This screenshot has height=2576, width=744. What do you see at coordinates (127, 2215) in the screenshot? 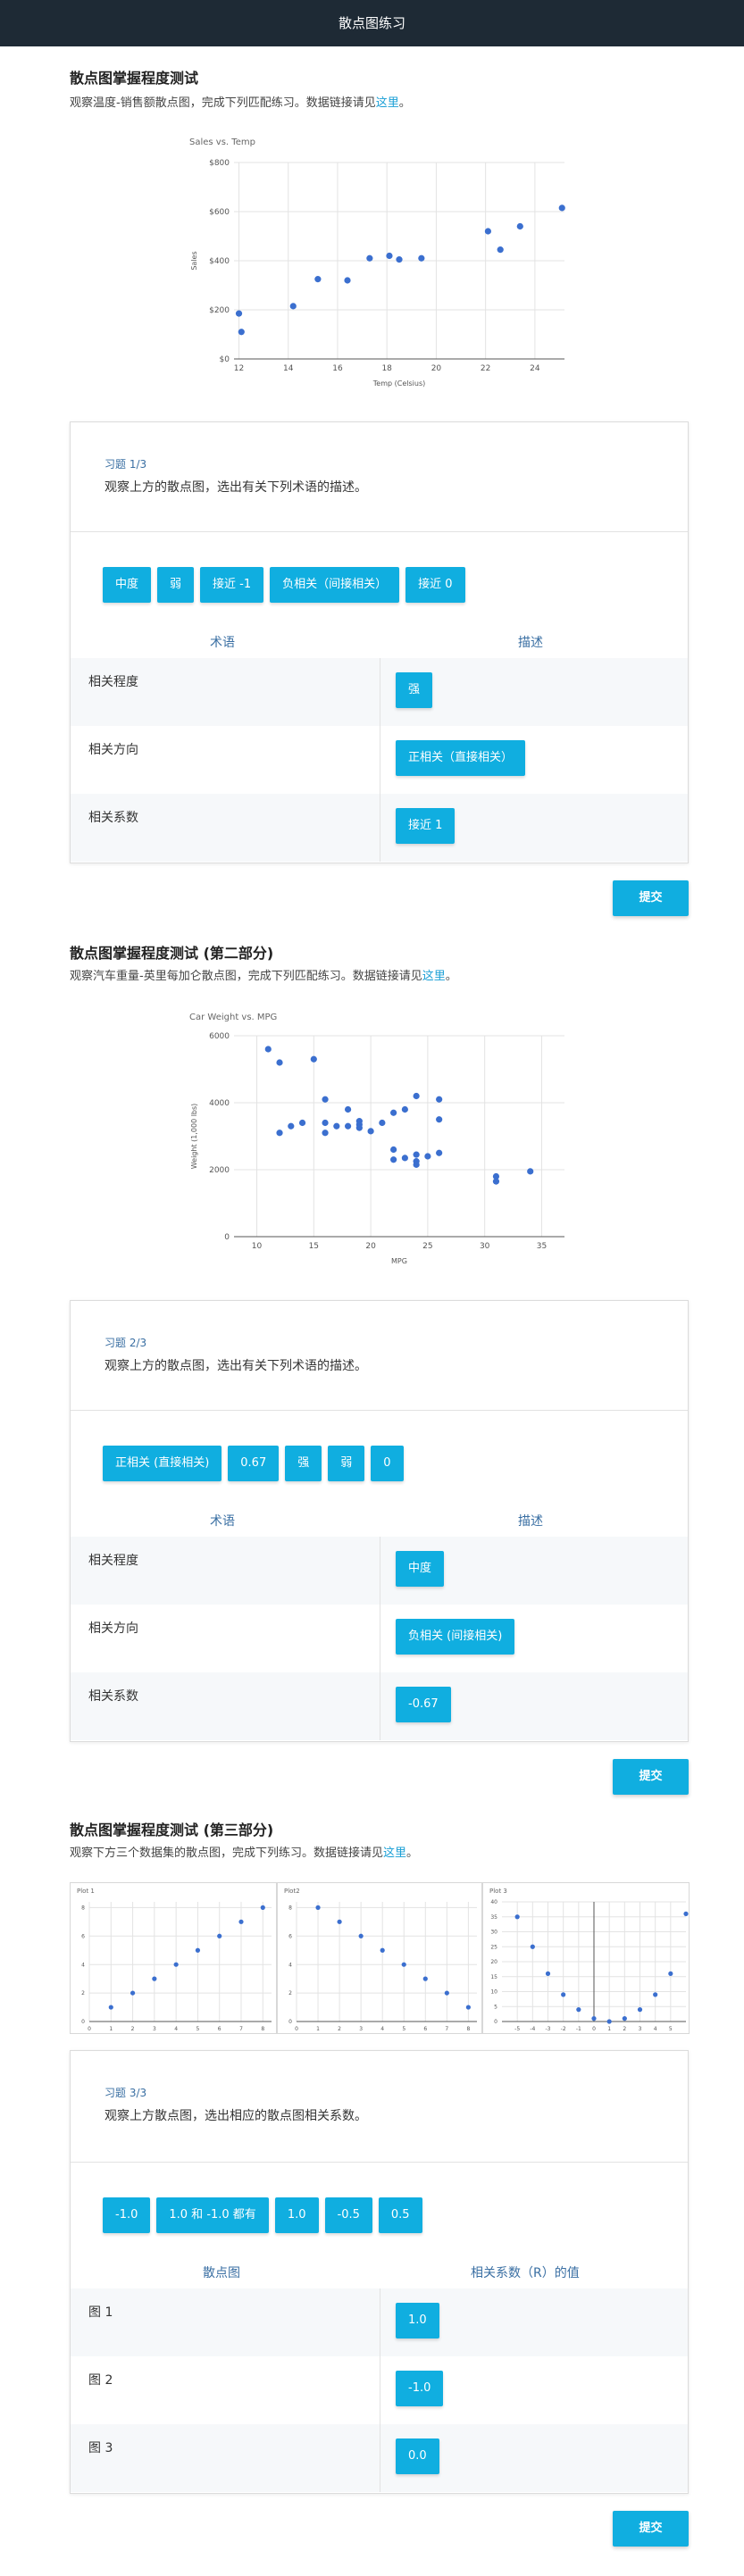
I see `option-minus-1-0: -1.0` at bounding box center [127, 2215].